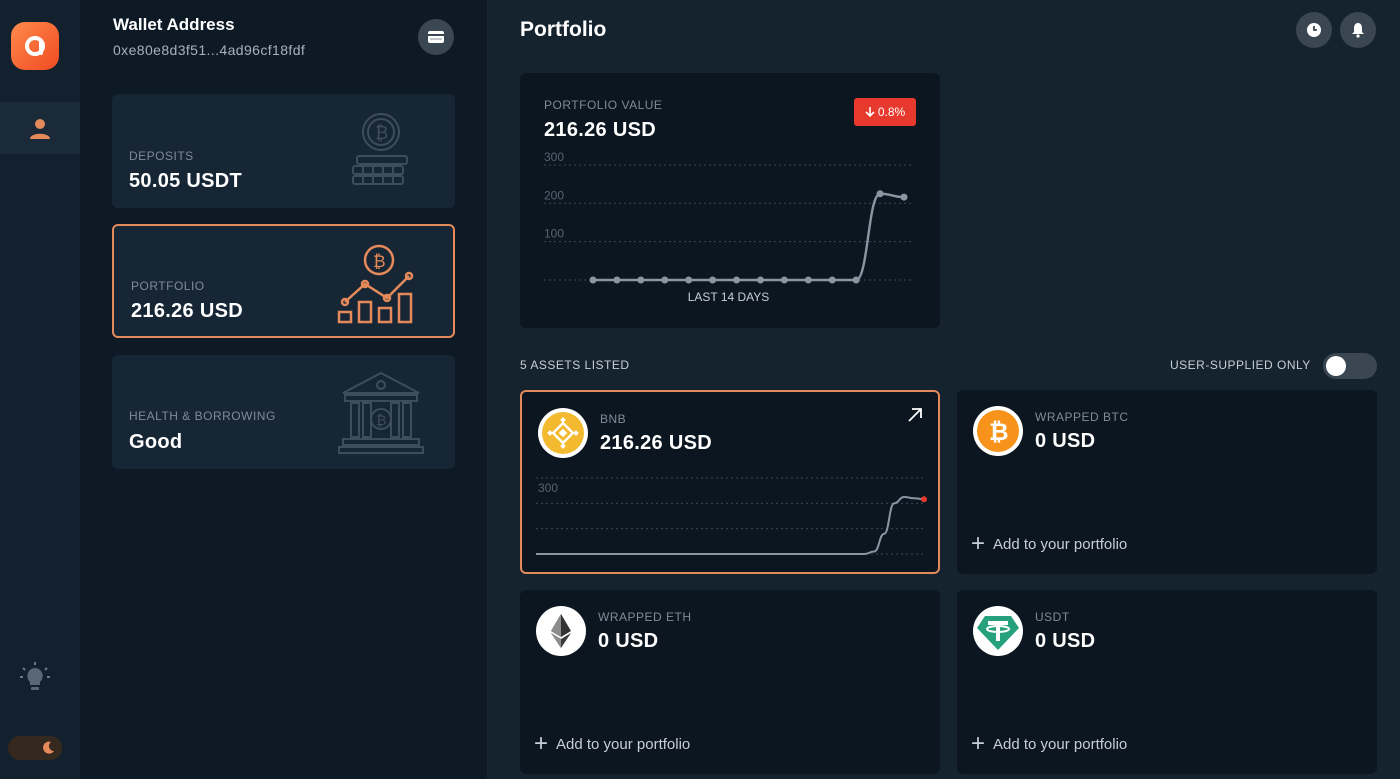 Image resolution: width=1400 pixels, height=779 pixels. I want to click on asset-card-usdt: USDT 0 USD + Add to your portfolio, so click(1167, 682).